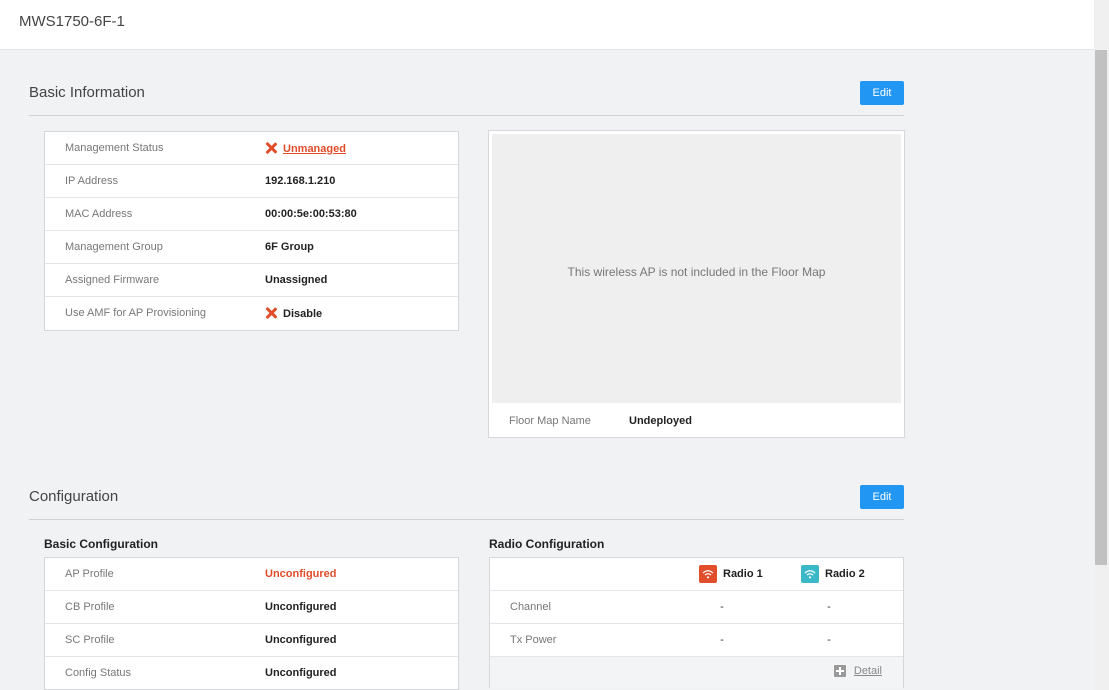 The width and height of the screenshot is (1109, 690). What do you see at coordinates (251, 640) in the screenshot?
I see `table-row: SC Profile Unconfigured` at bounding box center [251, 640].